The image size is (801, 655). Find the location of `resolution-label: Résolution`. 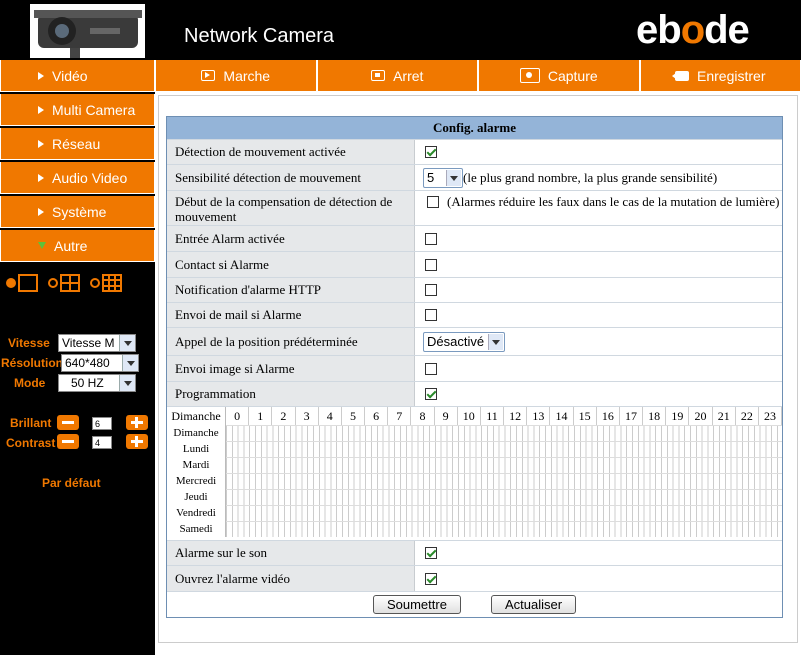

resolution-label: Résolution is located at coordinates (32, 363).